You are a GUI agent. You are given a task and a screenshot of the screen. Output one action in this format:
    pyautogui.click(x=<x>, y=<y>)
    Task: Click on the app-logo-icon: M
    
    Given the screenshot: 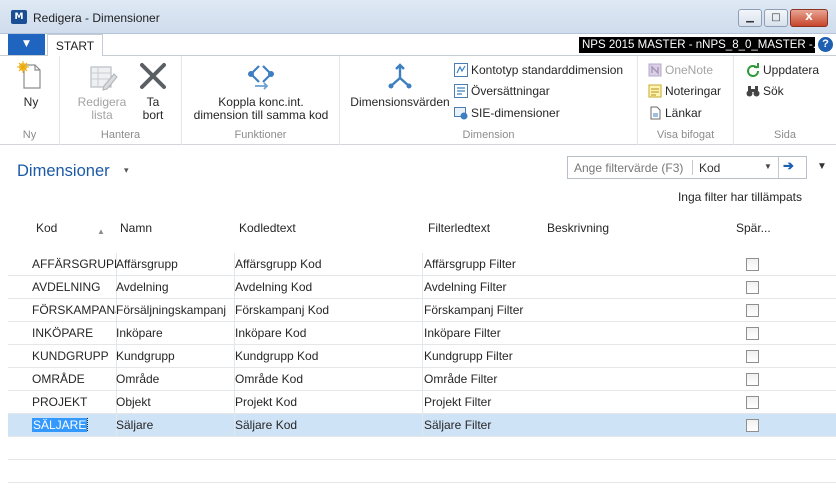 What is the action you would take?
    pyautogui.click(x=19, y=17)
    